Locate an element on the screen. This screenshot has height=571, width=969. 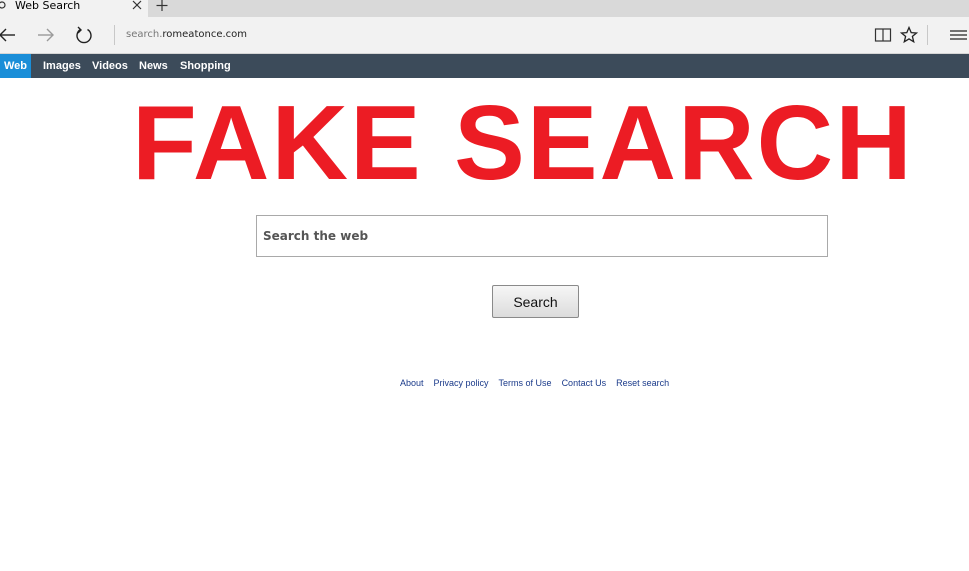
search-input is located at coordinates (542, 236).